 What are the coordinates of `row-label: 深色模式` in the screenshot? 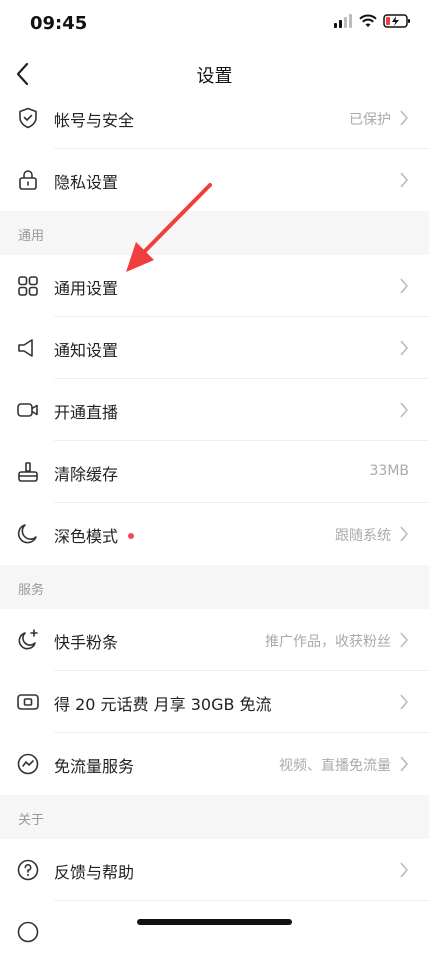 It's located at (94, 535).